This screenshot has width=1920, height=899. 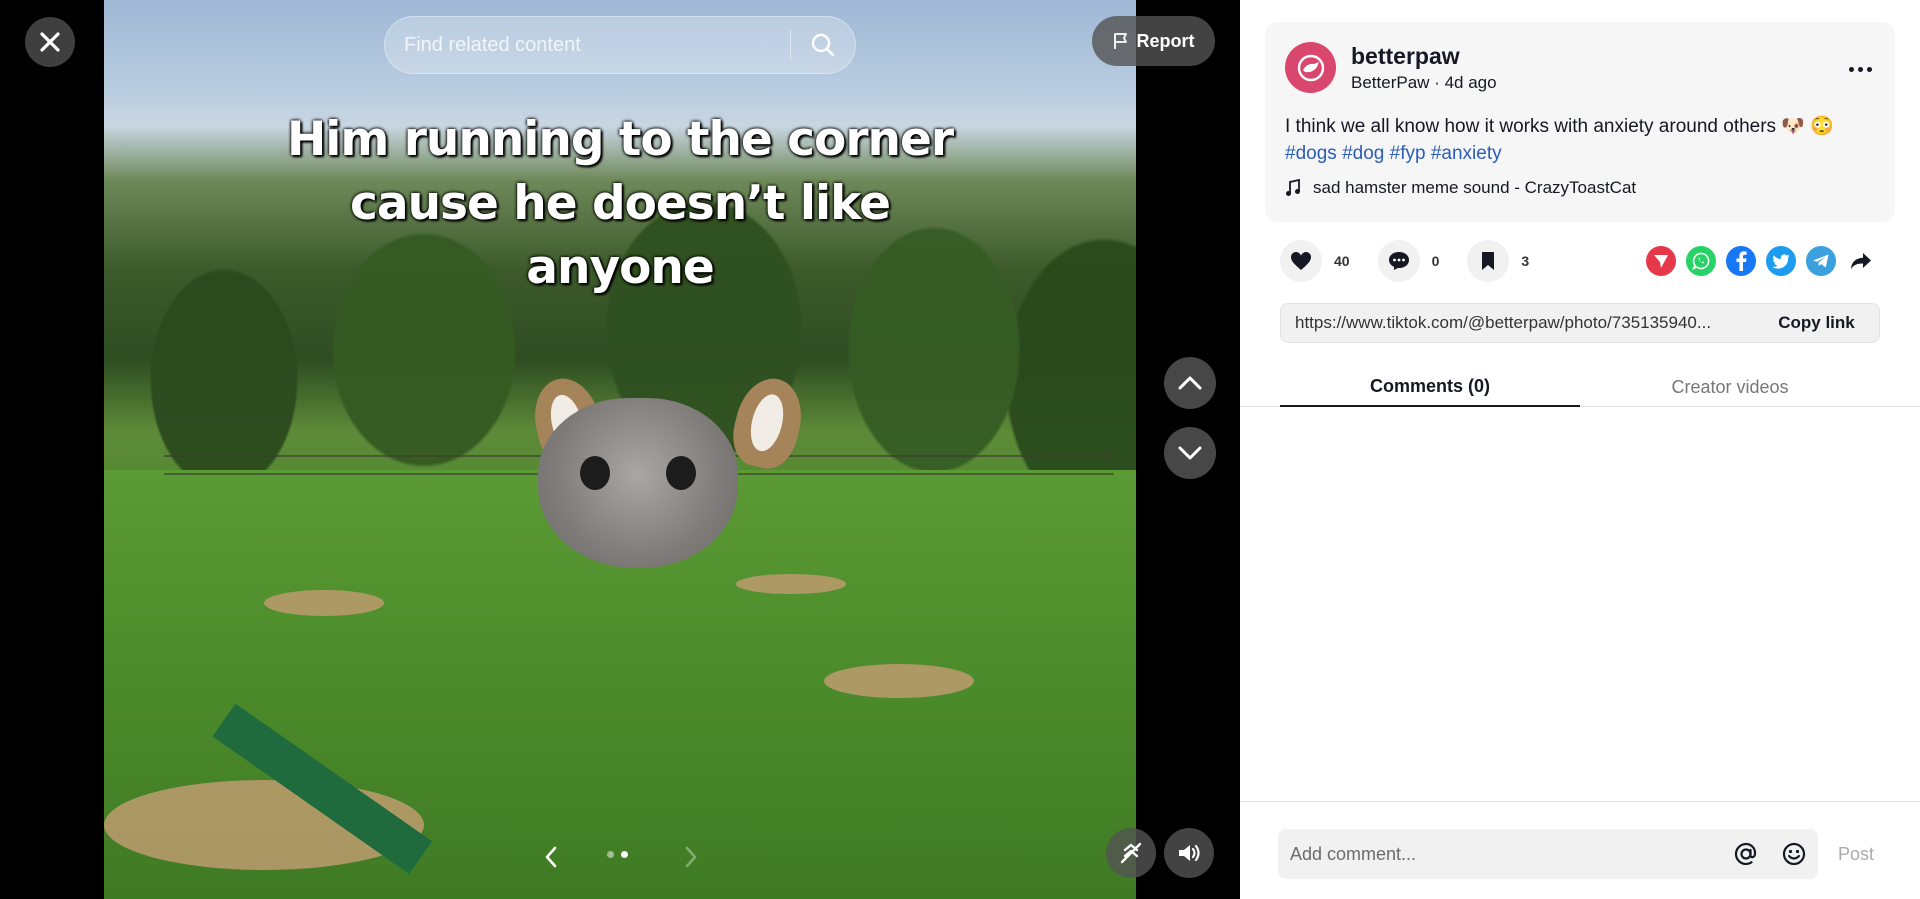 I want to click on facebook-share-button, so click(x=1741, y=261).